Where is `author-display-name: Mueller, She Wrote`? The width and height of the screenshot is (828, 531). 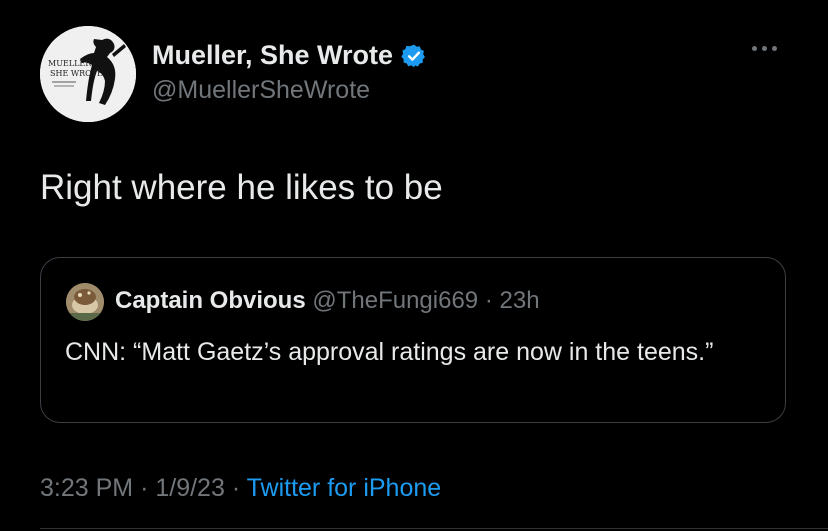 author-display-name: Mueller, She Wrote is located at coordinates (272, 55).